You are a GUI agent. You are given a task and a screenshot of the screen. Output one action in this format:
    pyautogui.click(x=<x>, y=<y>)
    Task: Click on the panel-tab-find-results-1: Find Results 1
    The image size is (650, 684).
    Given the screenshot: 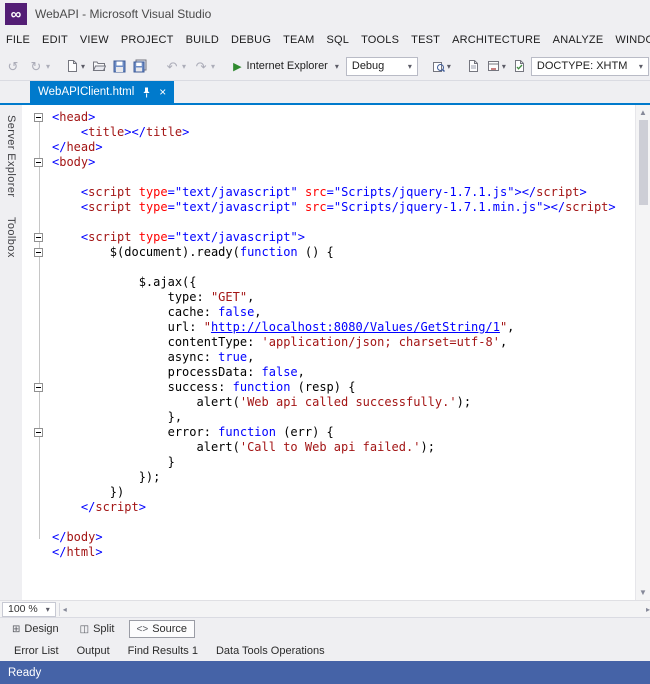 What is the action you would take?
    pyautogui.click(x=163, y=651)
    